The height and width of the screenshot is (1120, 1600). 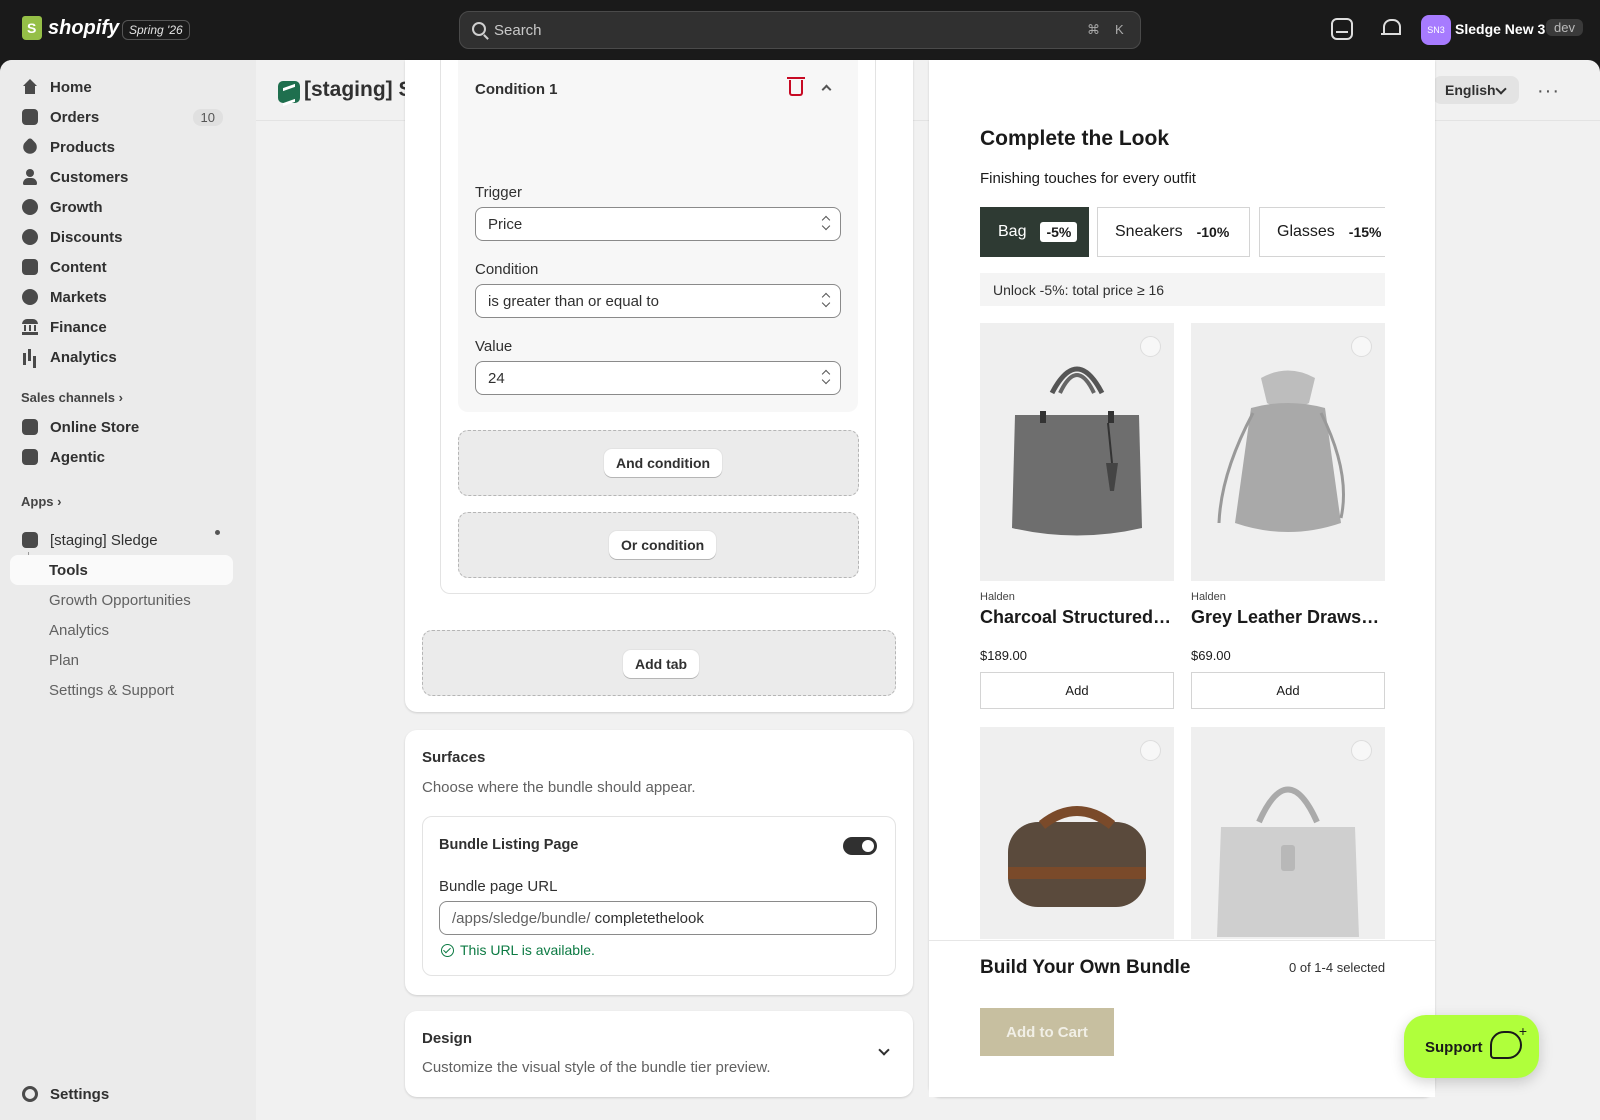 I want to click on search-icon, so click(x=479, y=29).